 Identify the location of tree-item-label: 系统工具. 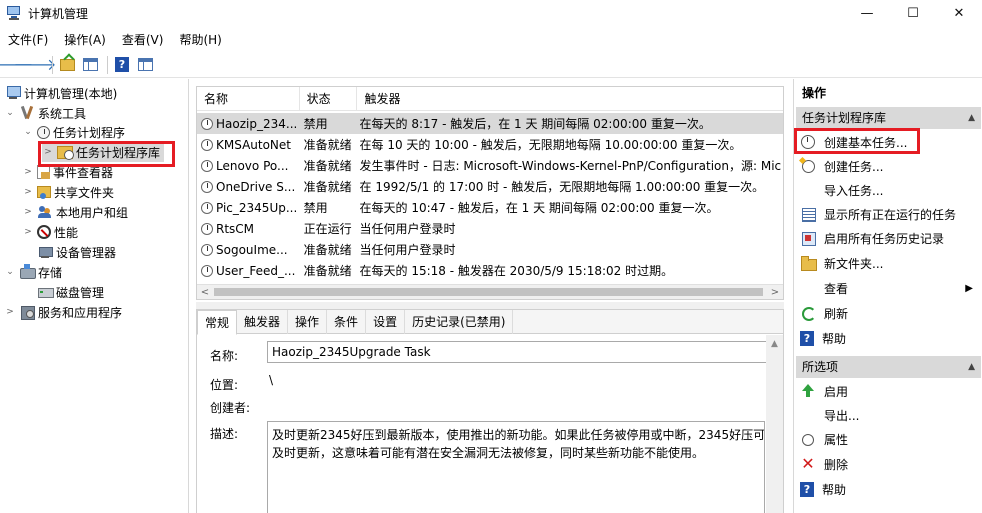
(62, 113).